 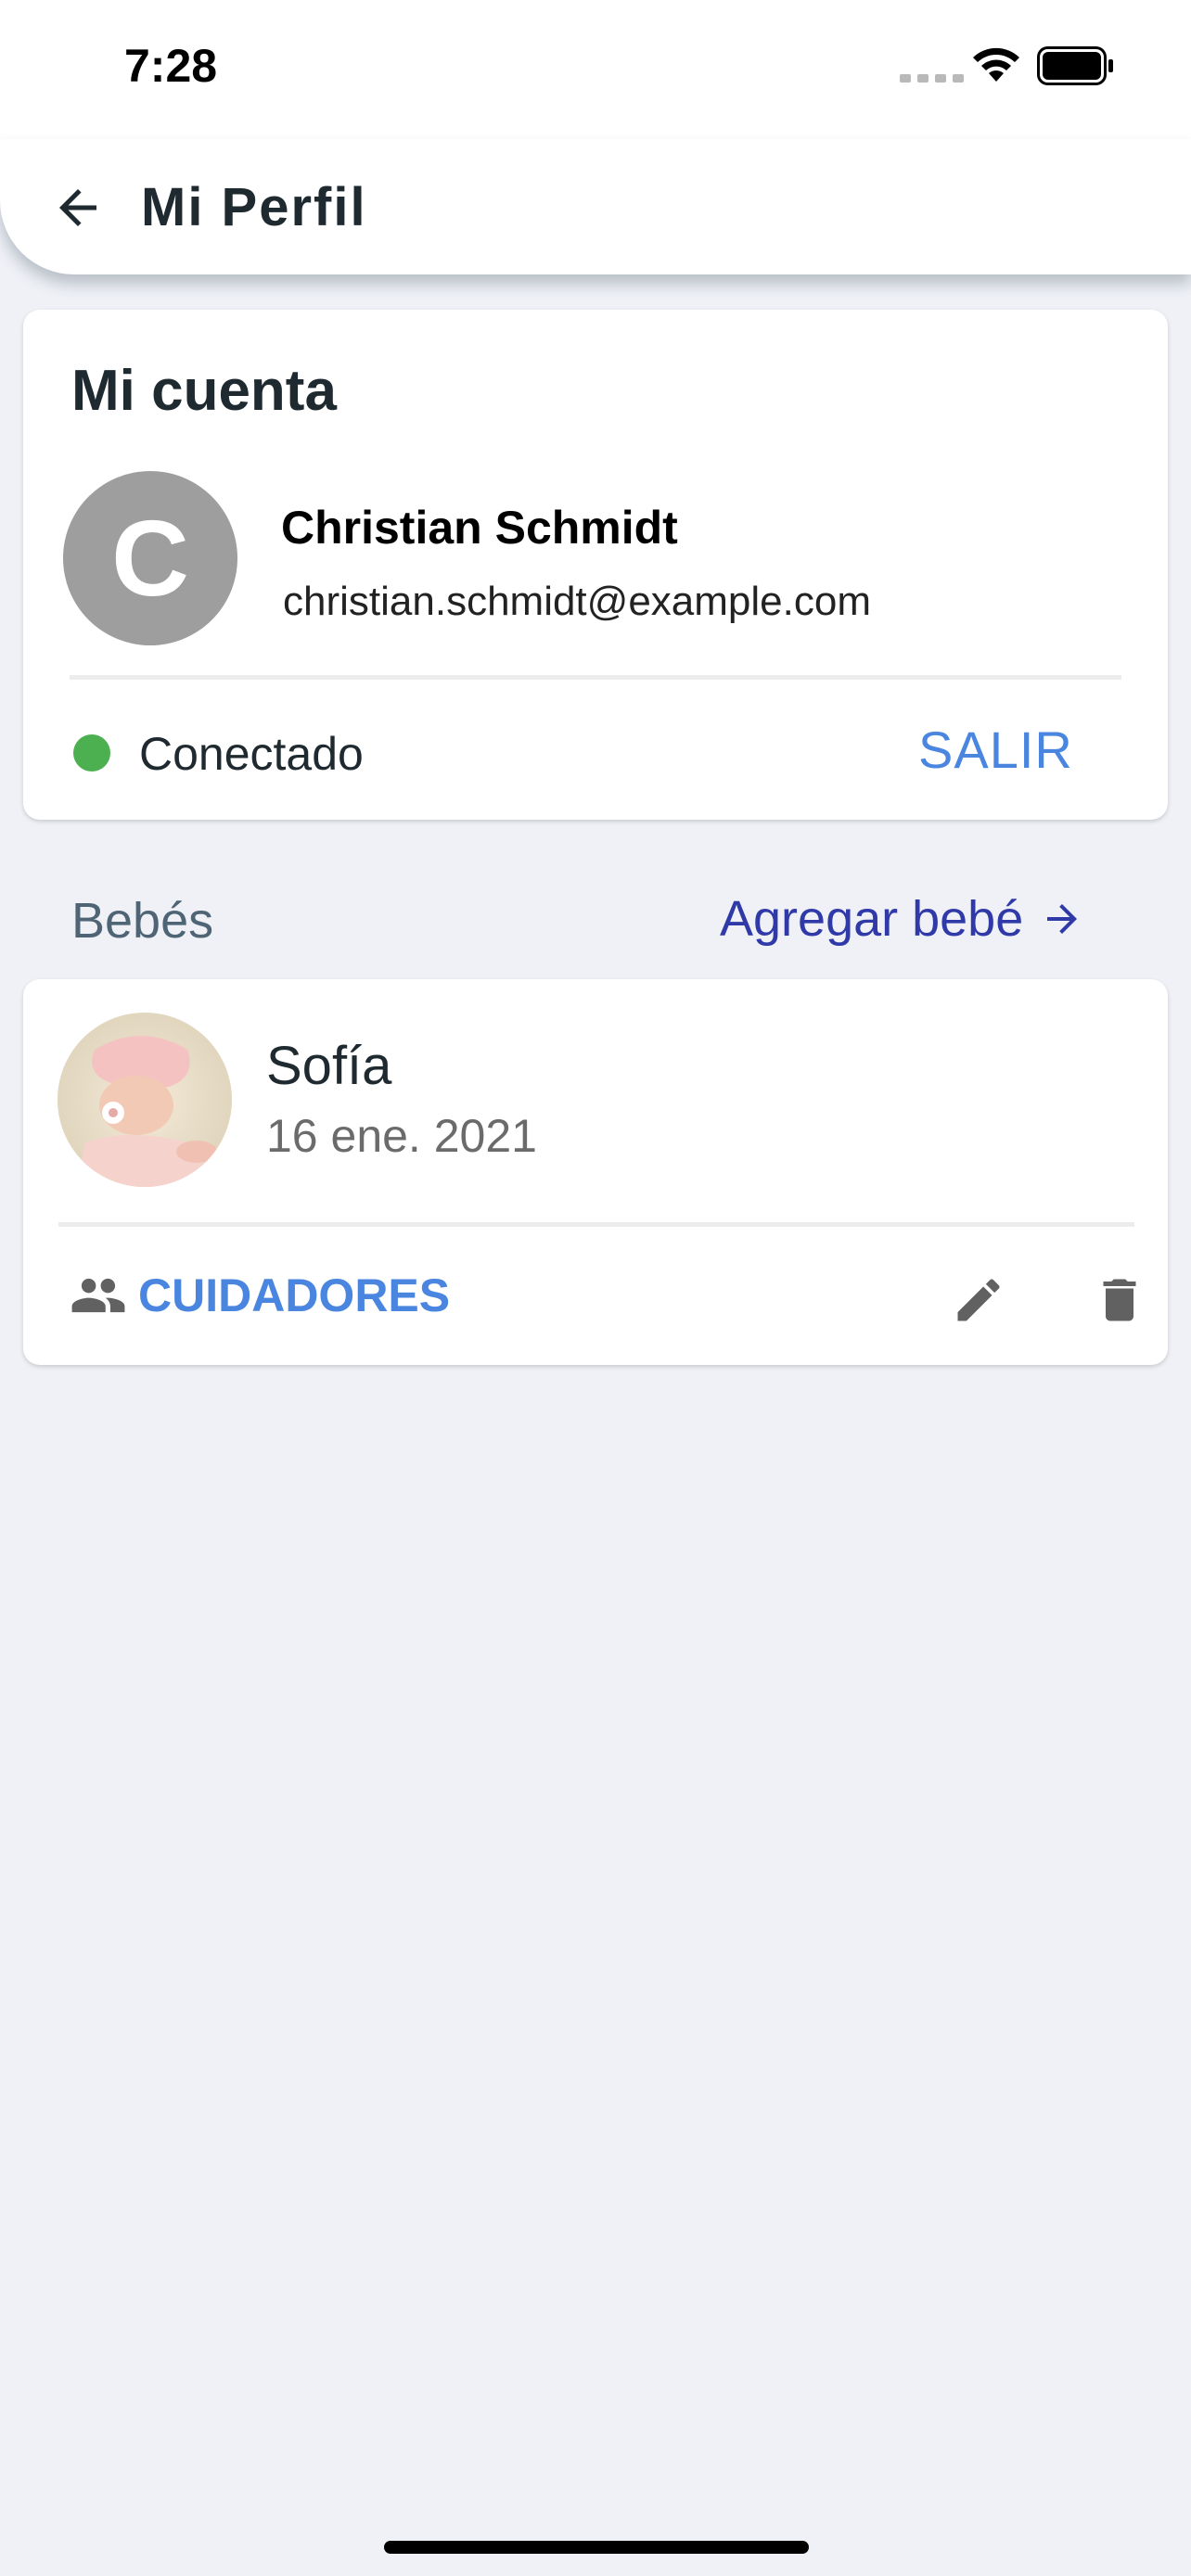 I want to click on wifi-icon, so click(x=996, y=64).